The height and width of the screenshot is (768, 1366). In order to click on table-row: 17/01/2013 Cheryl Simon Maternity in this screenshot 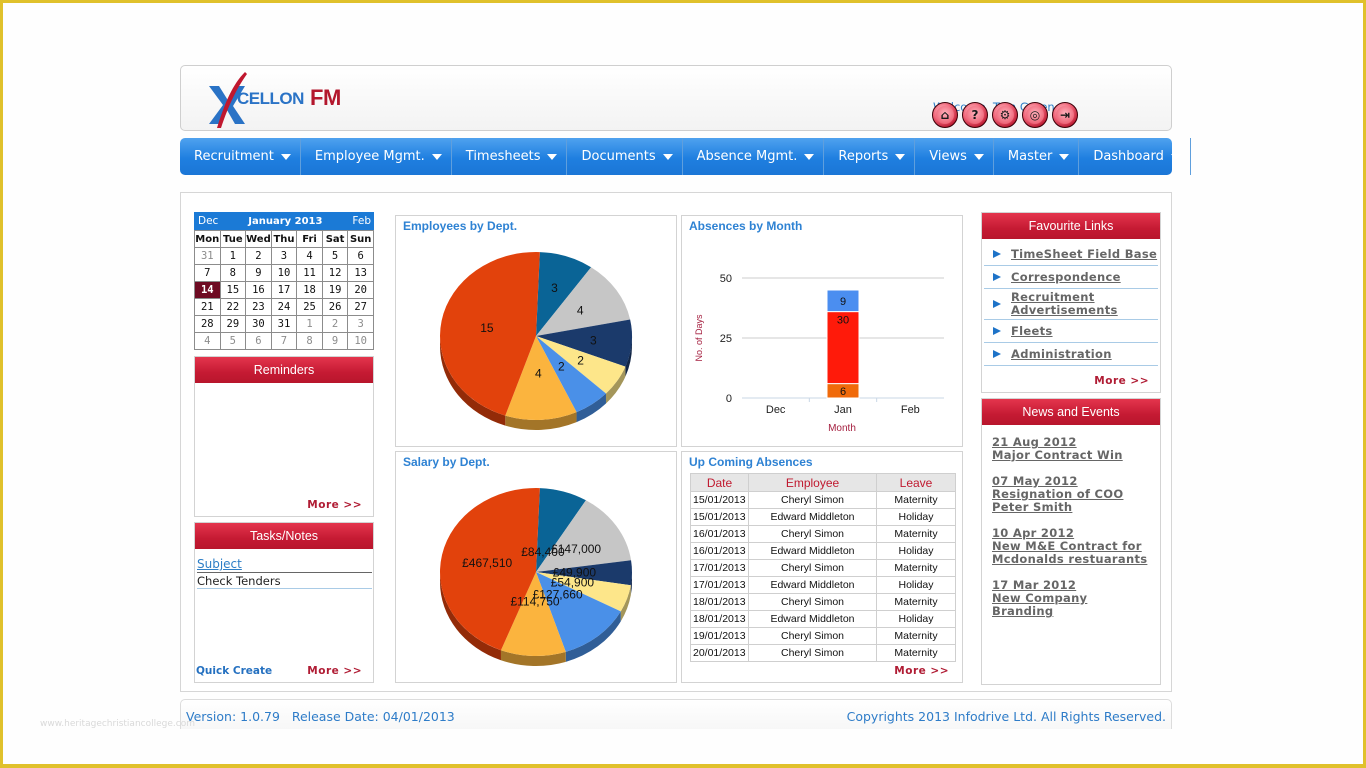, I will do `click(823, 568)`.